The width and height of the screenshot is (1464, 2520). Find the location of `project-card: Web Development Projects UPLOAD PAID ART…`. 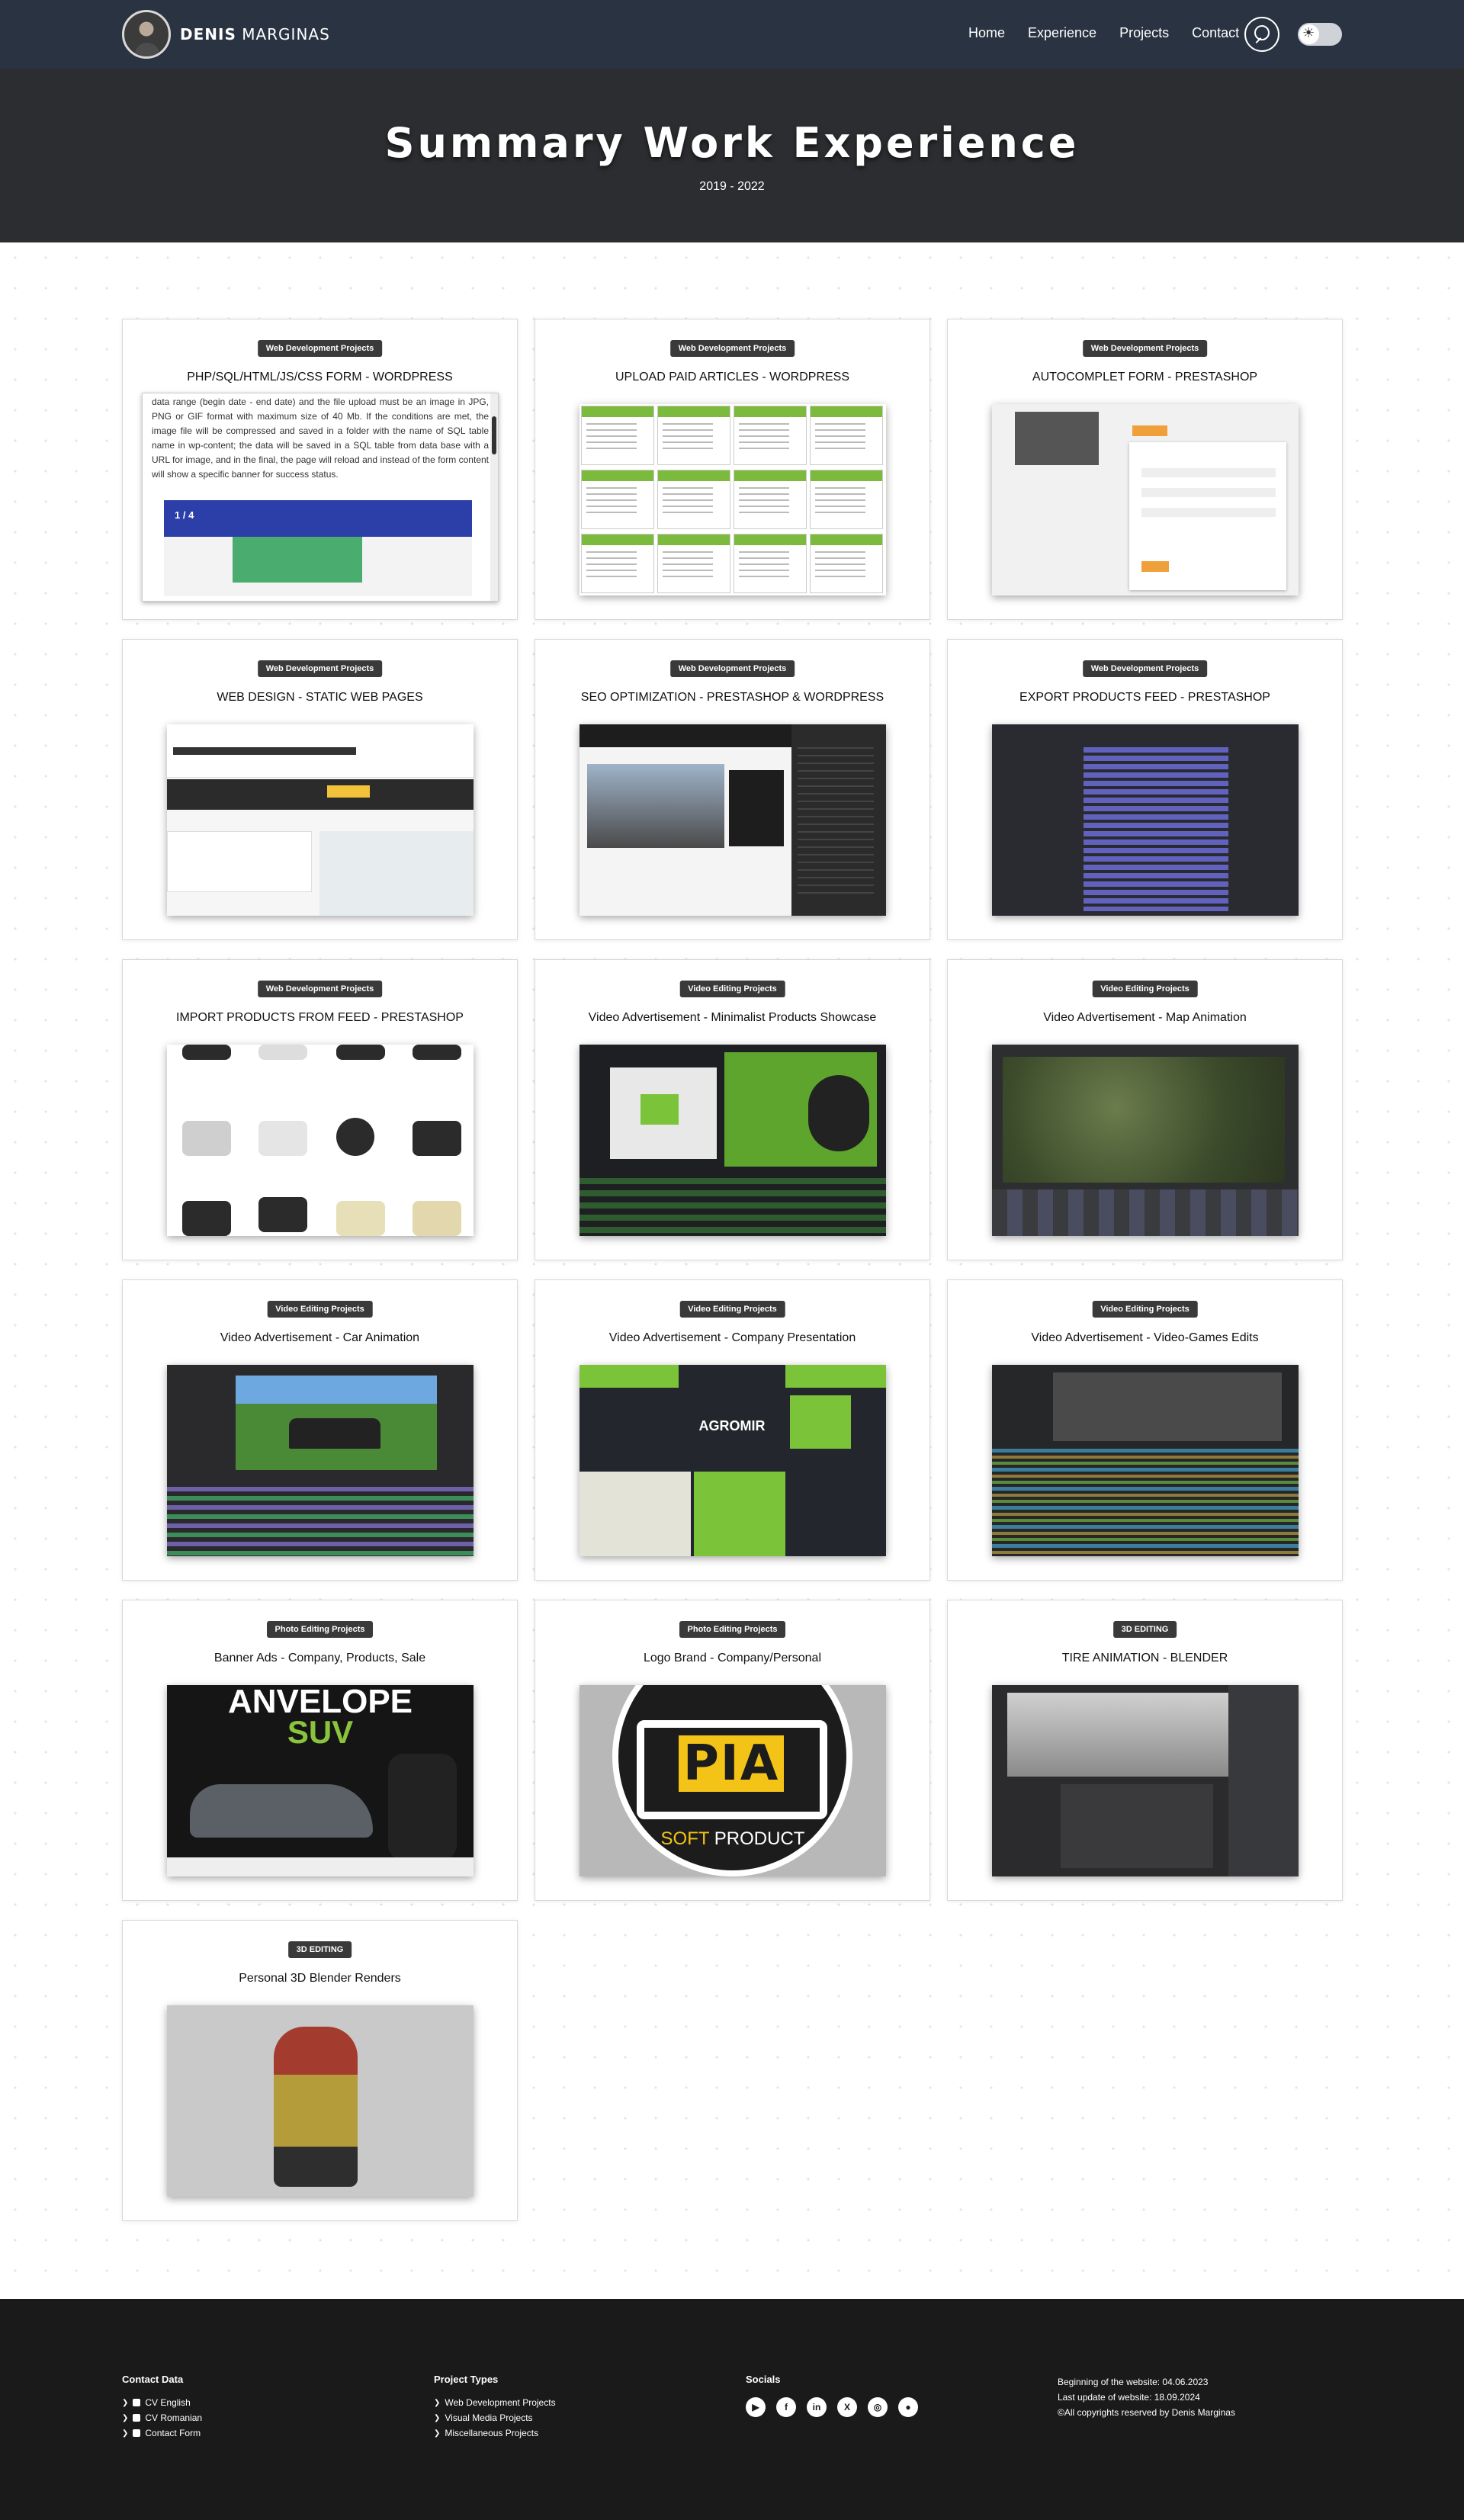

project-card: Web Development Projects UPLOAD PAID ART… is located at coordinates (732, 469).